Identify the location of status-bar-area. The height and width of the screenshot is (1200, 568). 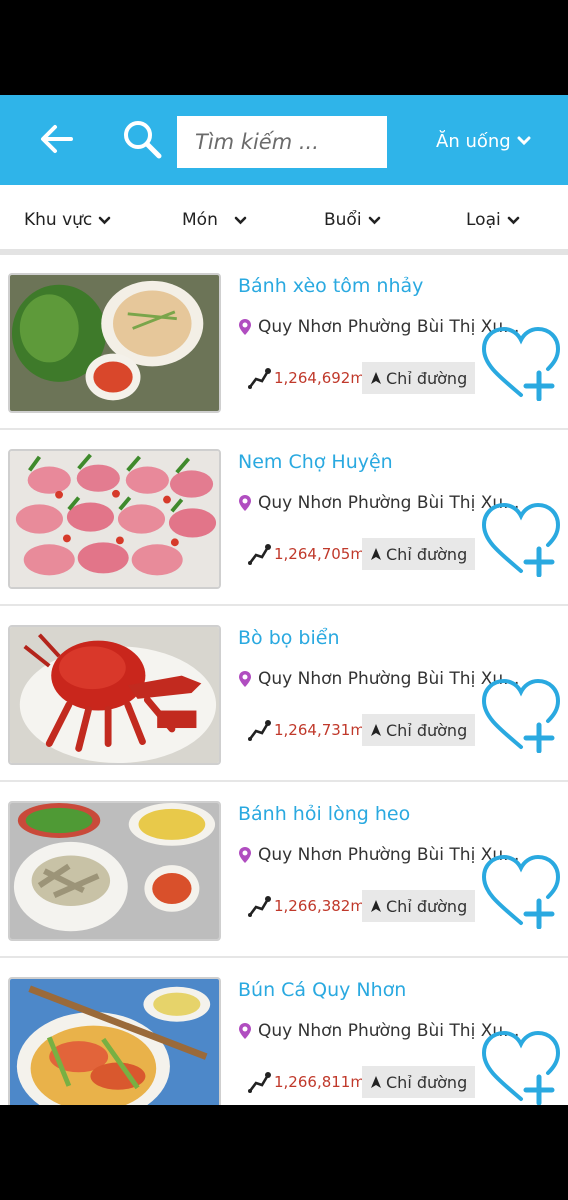
(284, 47).